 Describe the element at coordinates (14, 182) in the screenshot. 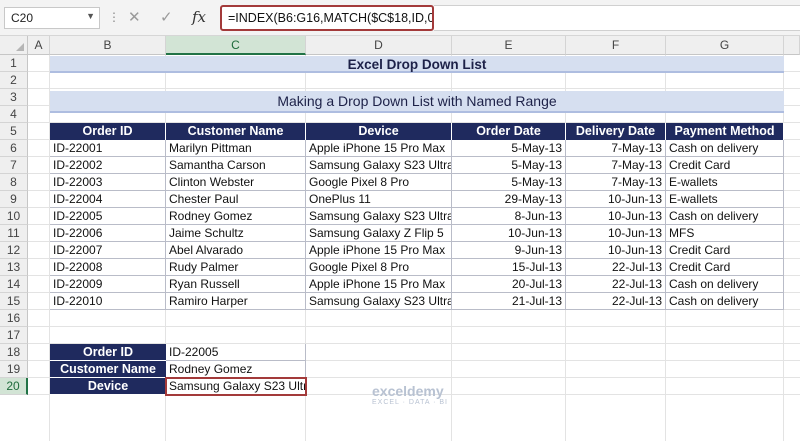

I see `row-header-8: 8` at that location.